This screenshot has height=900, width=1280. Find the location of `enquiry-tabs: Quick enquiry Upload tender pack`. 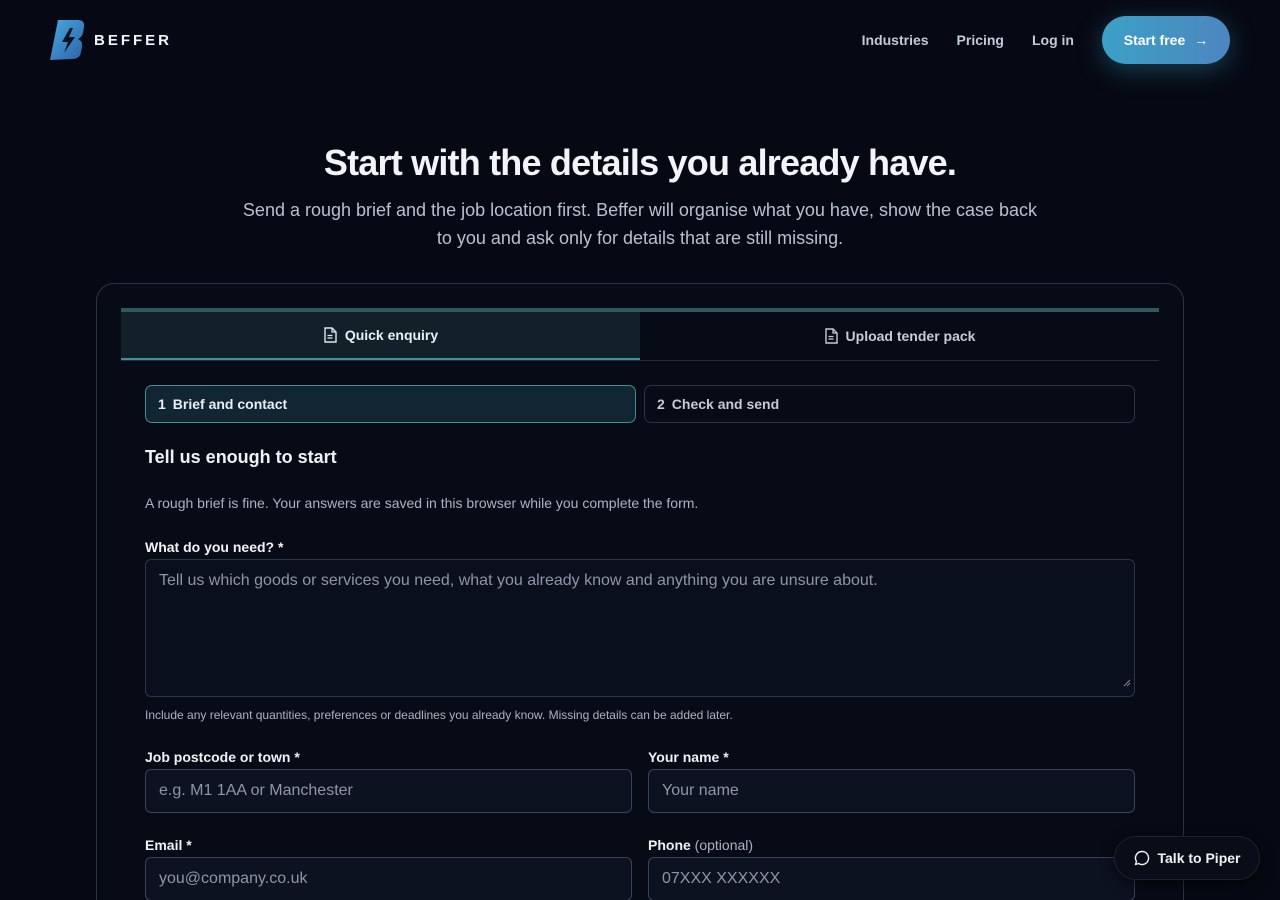

enquiry-tabs: Quick enquiry Upload tender pack is located at coordinates (640, 334).